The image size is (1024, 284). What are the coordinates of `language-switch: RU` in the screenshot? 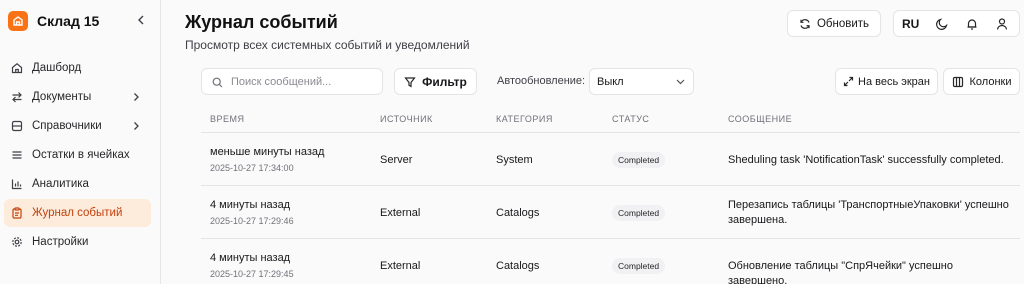 It's located at (910, 24).